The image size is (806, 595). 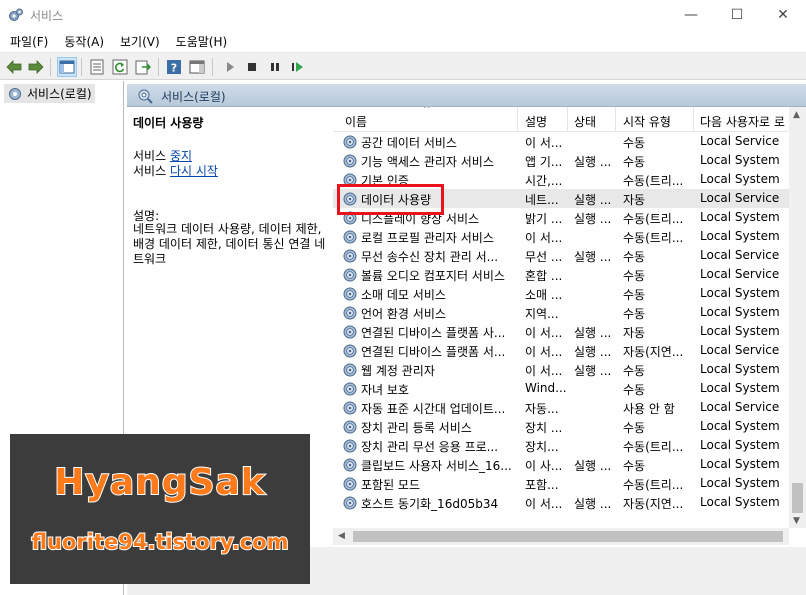 What do you see at coordinates (230, 67) in the screenshot?
I see `start-service-icon` at bounding box center [230, 67].